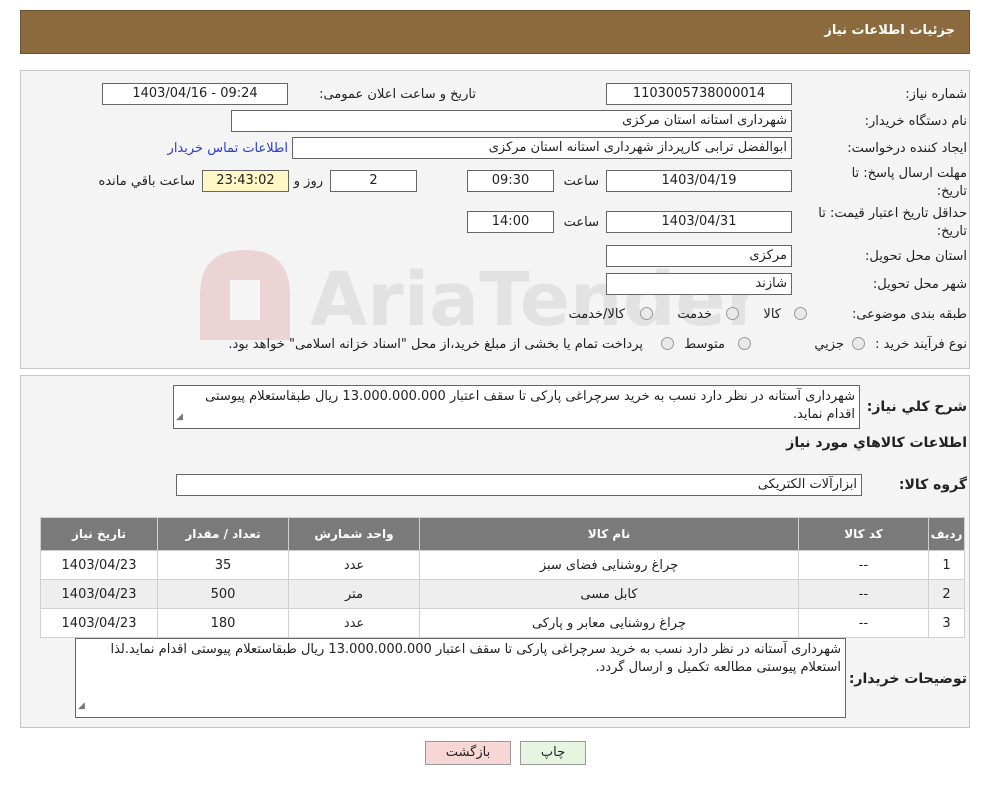 The image size is (985, 786). I want to click on col-name: نام کالا, so click(609, 534).